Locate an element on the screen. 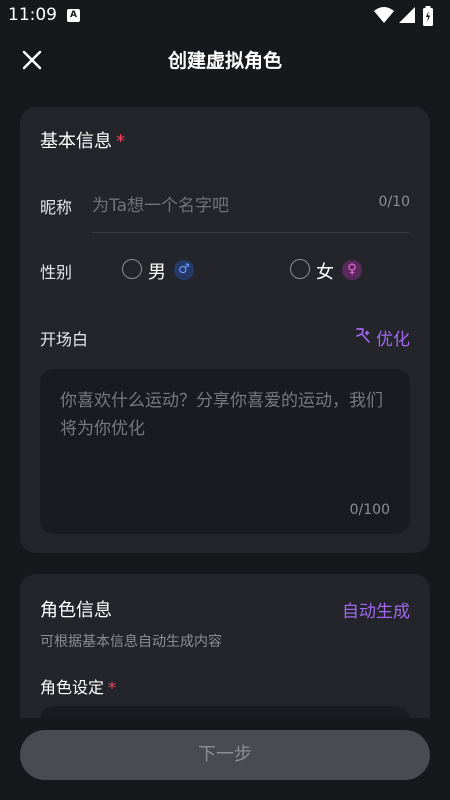  nickname-input: 为Ta想一个名字吧 0/10 is located at coordinates (251, 210).